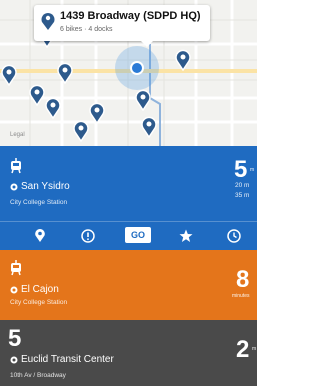 The width and height of the screenshot is (320, 386). Describe the element at coordinates (88, 236) in the screenshot. I see `alert-icon` at that location.